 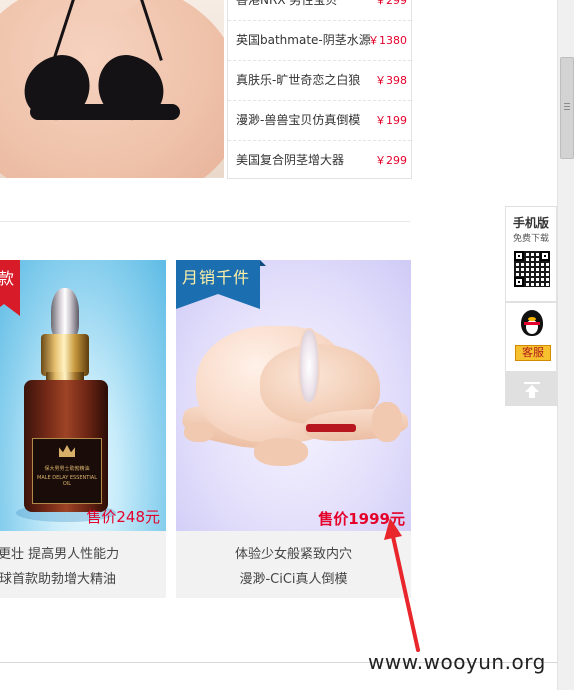 I want to click on arrow-up-icon, so click(x=532, y=390).